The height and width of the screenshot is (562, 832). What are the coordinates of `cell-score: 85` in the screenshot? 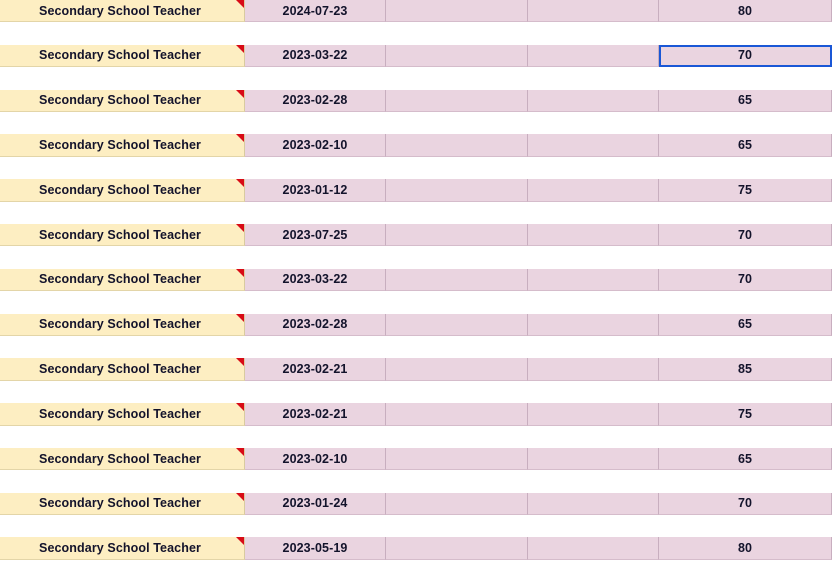 It's located at (745, 369).